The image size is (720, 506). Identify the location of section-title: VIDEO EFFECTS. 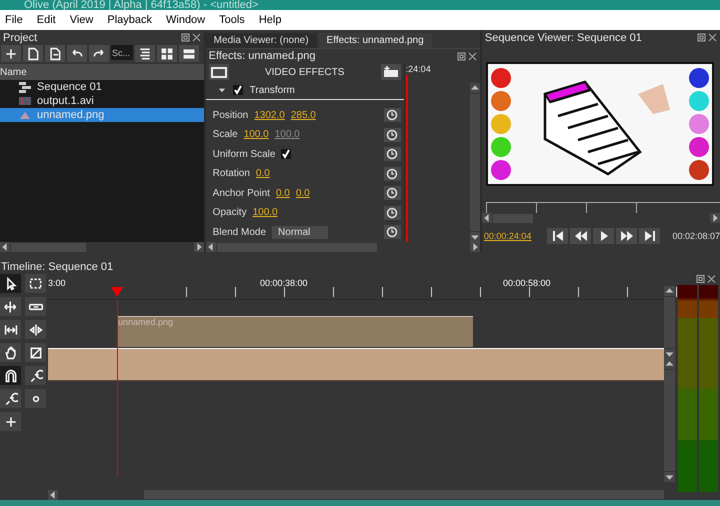
(305, 72).